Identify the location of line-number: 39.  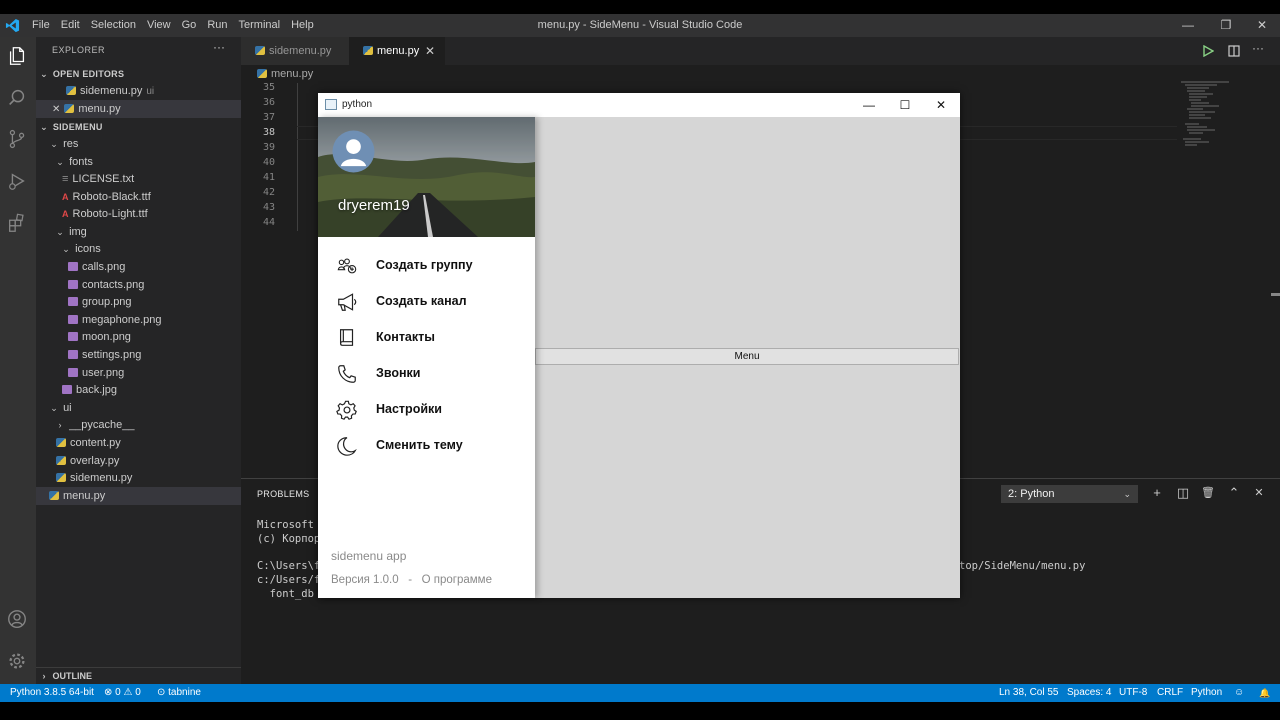
(268, 147).